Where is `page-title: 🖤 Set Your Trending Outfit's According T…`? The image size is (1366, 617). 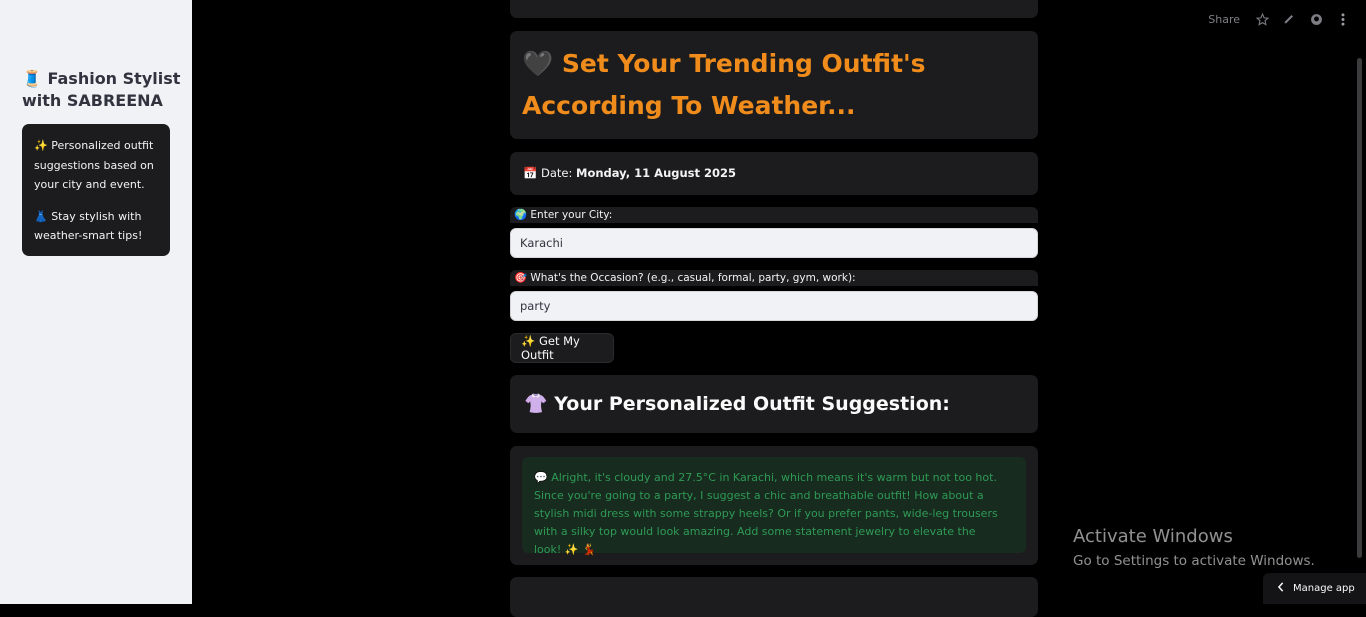 page-title: 🖤 Set Your Trending Outfit's According T… is located at coordinates (776, 85).